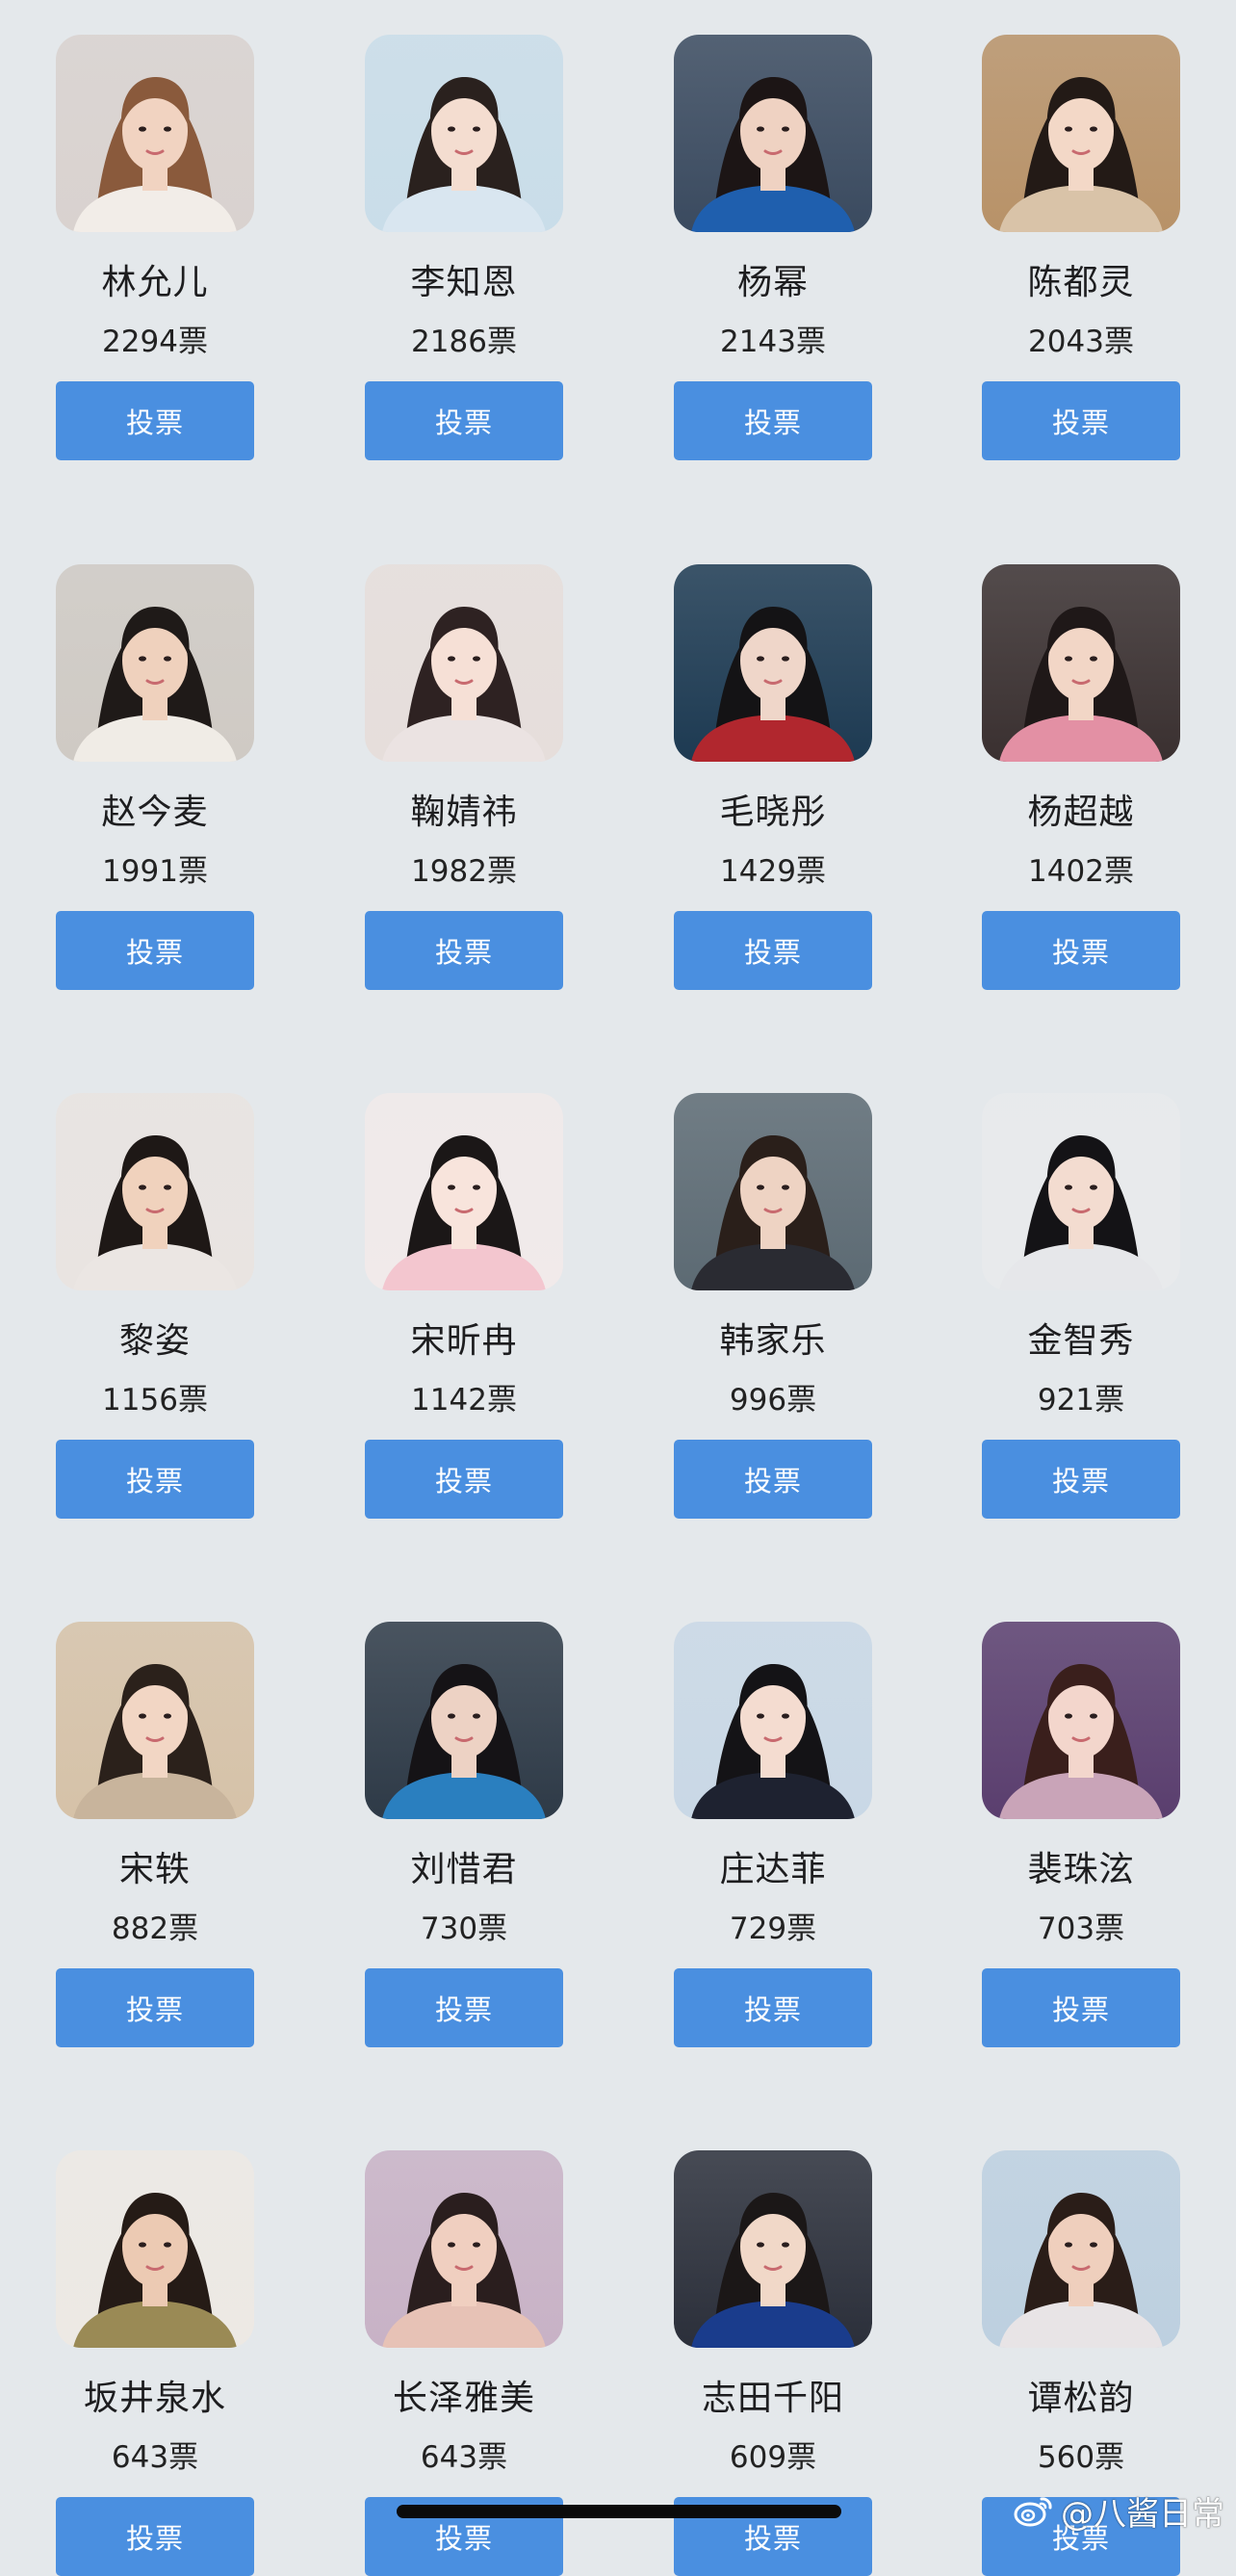  I want to click on candidate-name: 李知恩, so click(464, 282).